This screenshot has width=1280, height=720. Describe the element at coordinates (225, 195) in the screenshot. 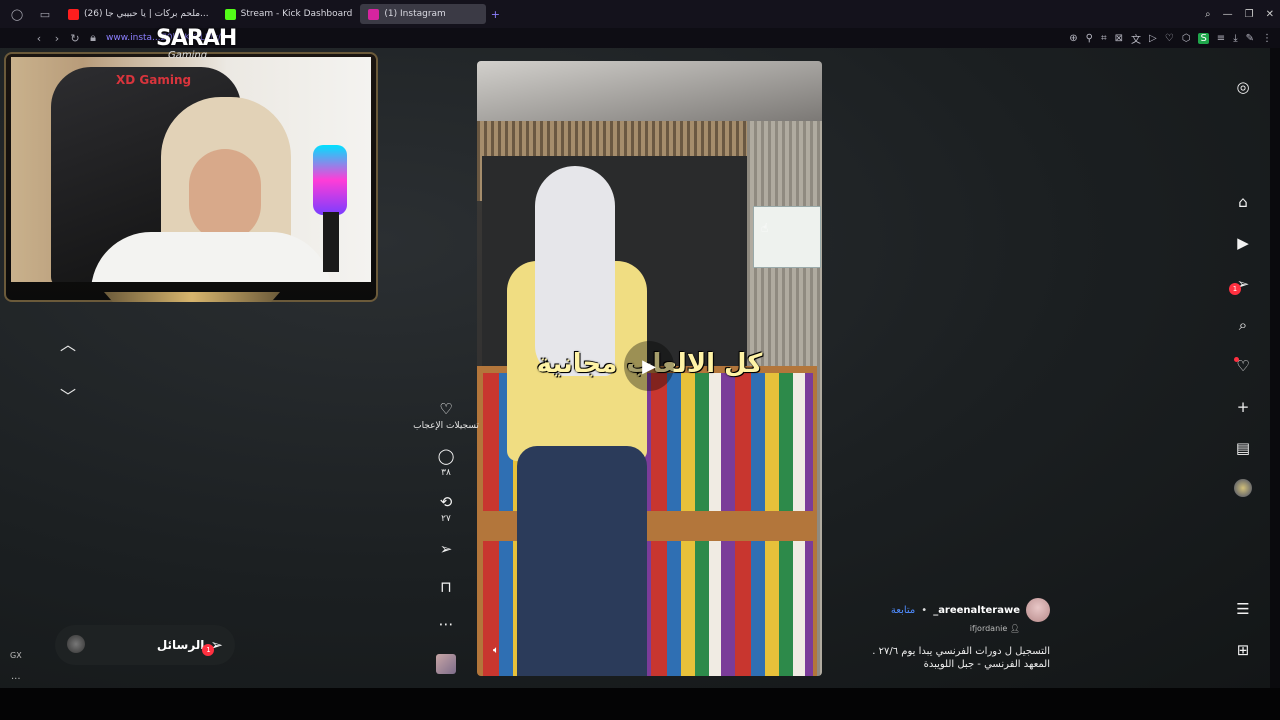

I see `streamer-face` at that location.